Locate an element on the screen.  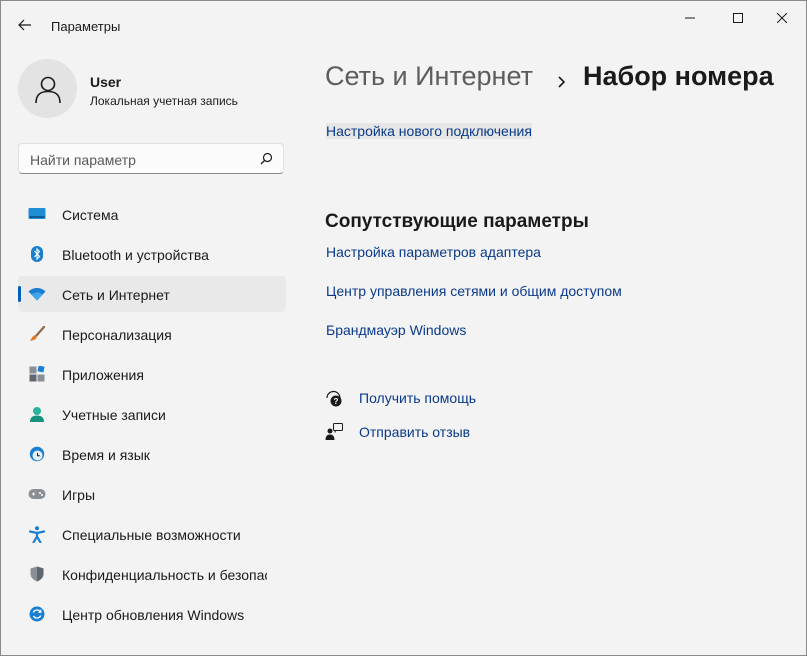
user-icon is located at coordinates (47, 89).